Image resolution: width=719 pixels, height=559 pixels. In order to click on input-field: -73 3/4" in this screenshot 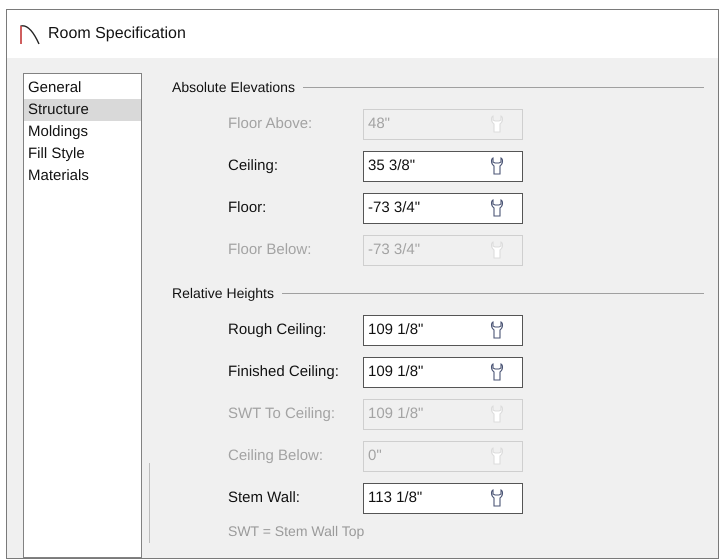, I will do `click(443, 208)`.